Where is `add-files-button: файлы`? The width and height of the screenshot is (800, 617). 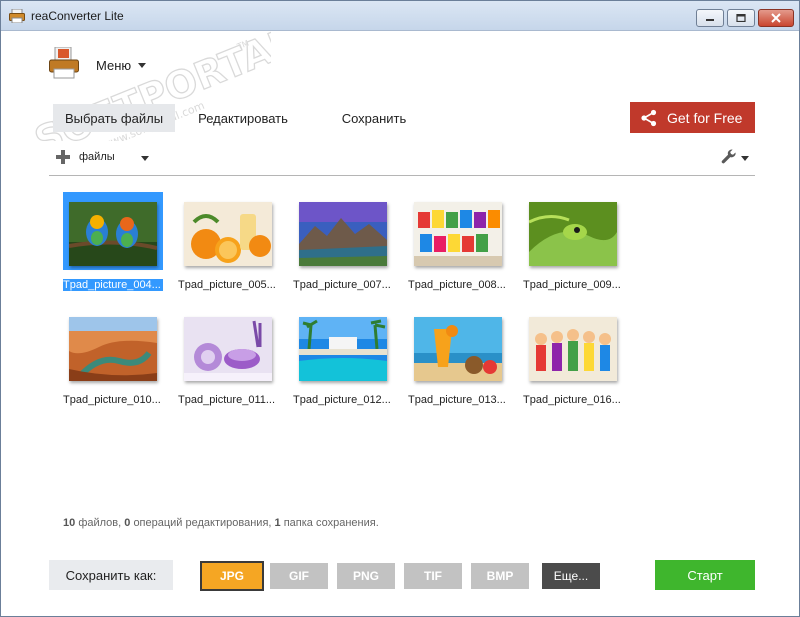
add-files-button: файлы is located at coordinates (97, 157).